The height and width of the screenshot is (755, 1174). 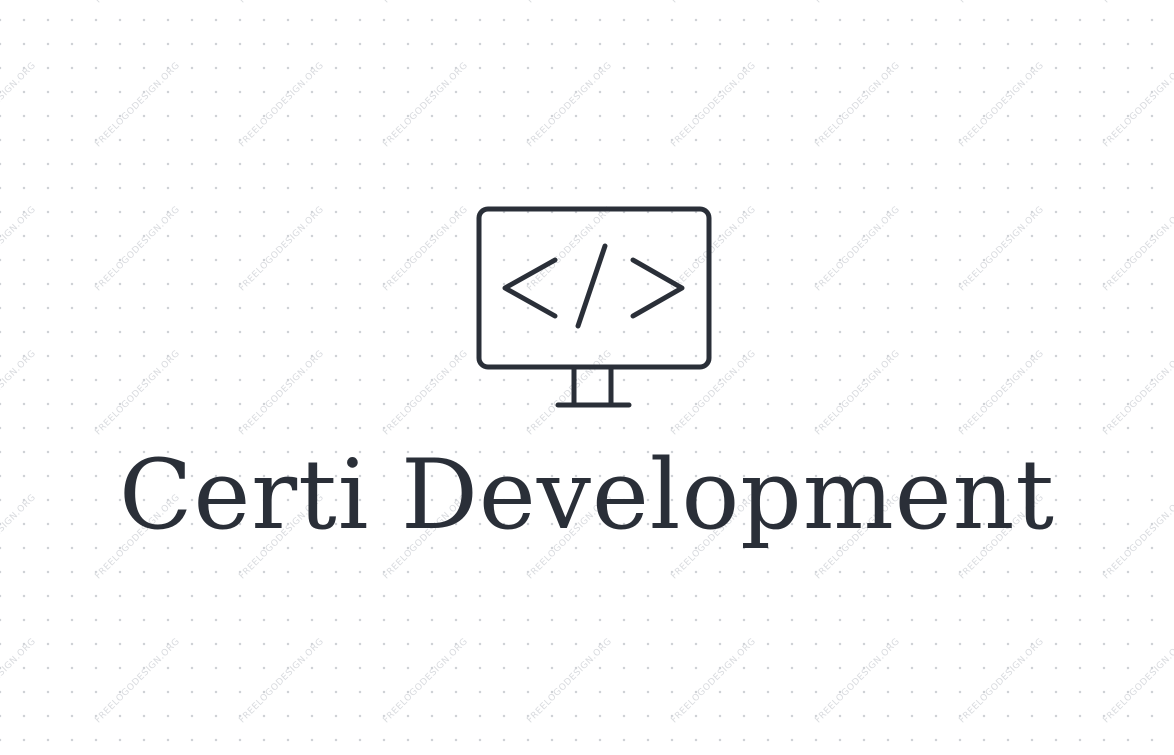 I want to click on monitor-code-icon, so click(x=594, y=307).